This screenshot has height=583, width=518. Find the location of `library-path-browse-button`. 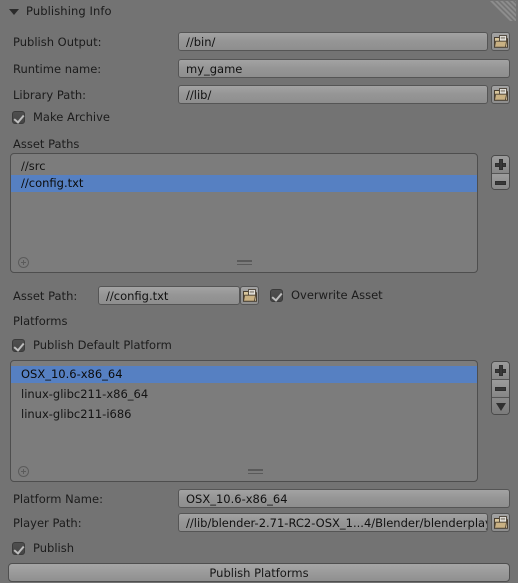

library-path-browse-button is located at coordinates (500, 94).